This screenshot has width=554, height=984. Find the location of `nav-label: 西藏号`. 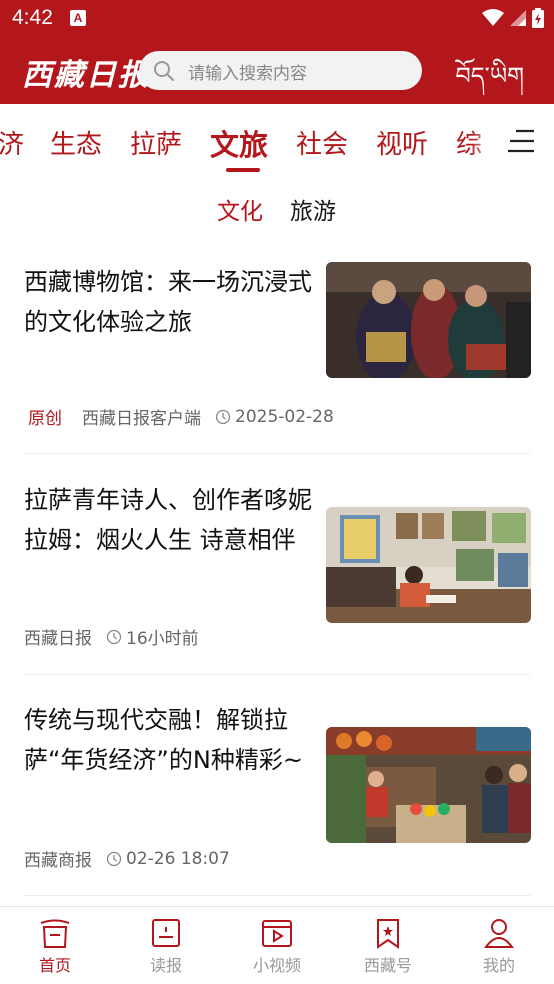

nav-label: 西藏号 is located at coordinates (387, 965).